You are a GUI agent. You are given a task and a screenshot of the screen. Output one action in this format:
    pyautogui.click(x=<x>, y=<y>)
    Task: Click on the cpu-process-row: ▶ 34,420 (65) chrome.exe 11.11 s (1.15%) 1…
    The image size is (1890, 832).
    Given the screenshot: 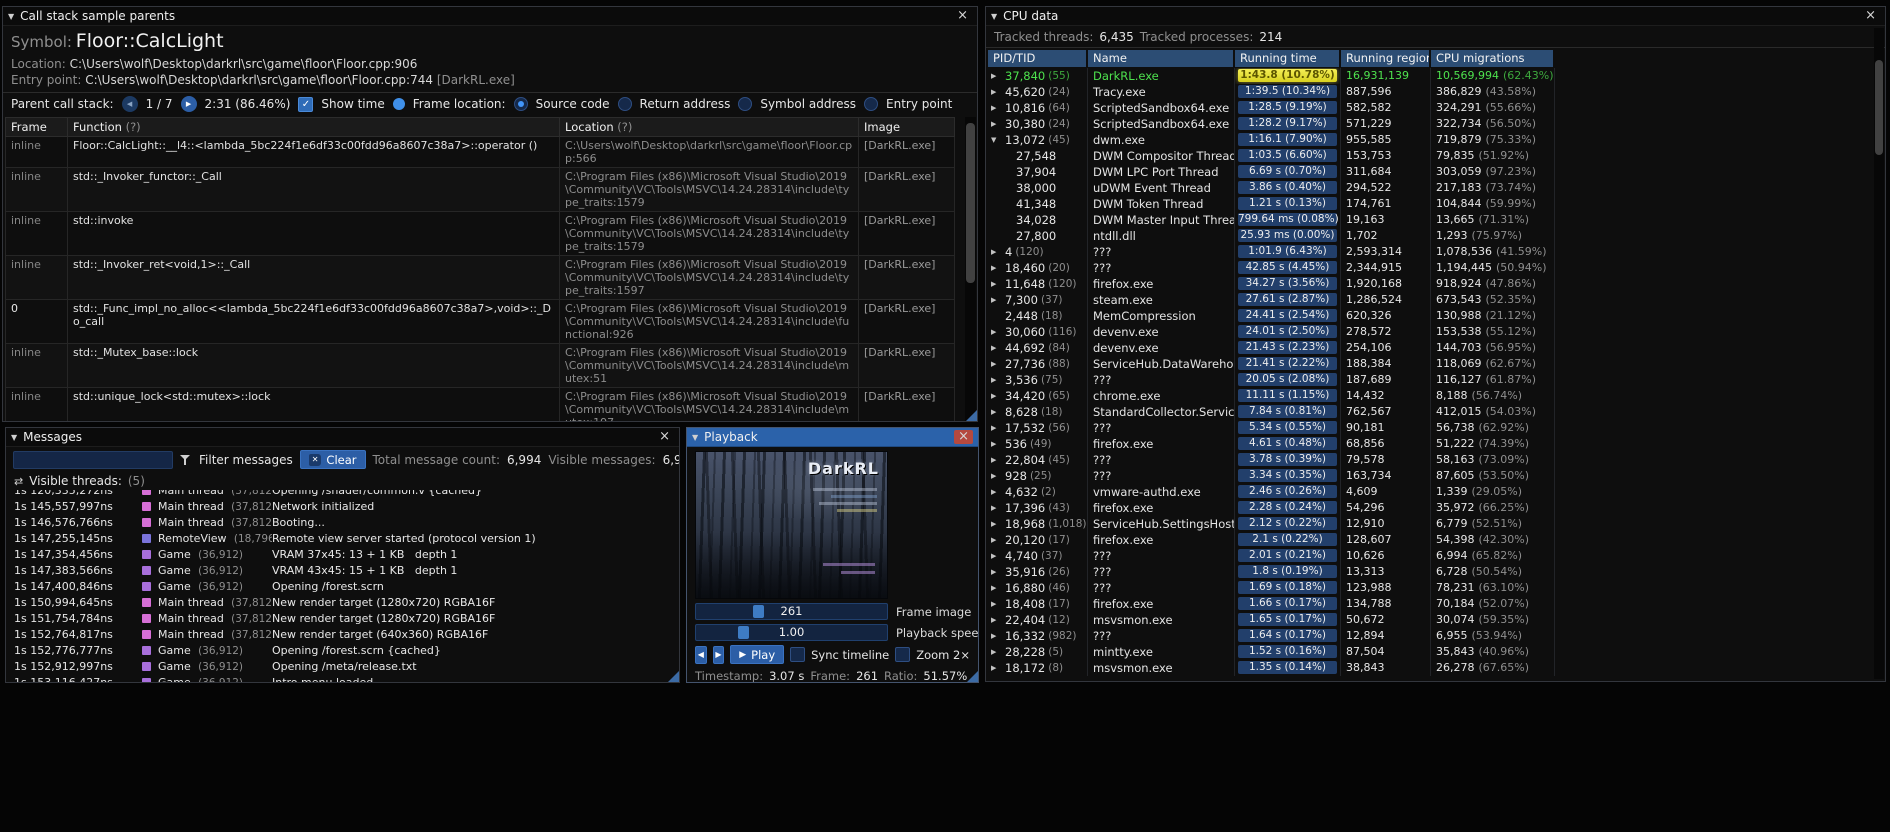 What is the action you would take?
    pyautogui.click(x=1430, y=396)
    